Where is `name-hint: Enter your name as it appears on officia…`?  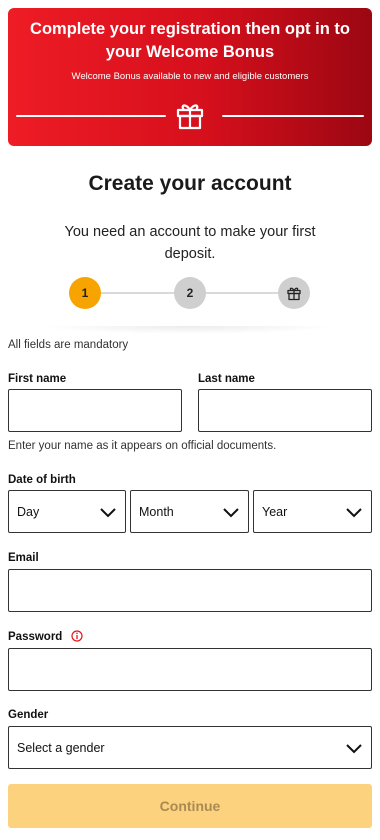 name-hint: Enter your name as it appears on officia… is located at coordinates (142, 446).